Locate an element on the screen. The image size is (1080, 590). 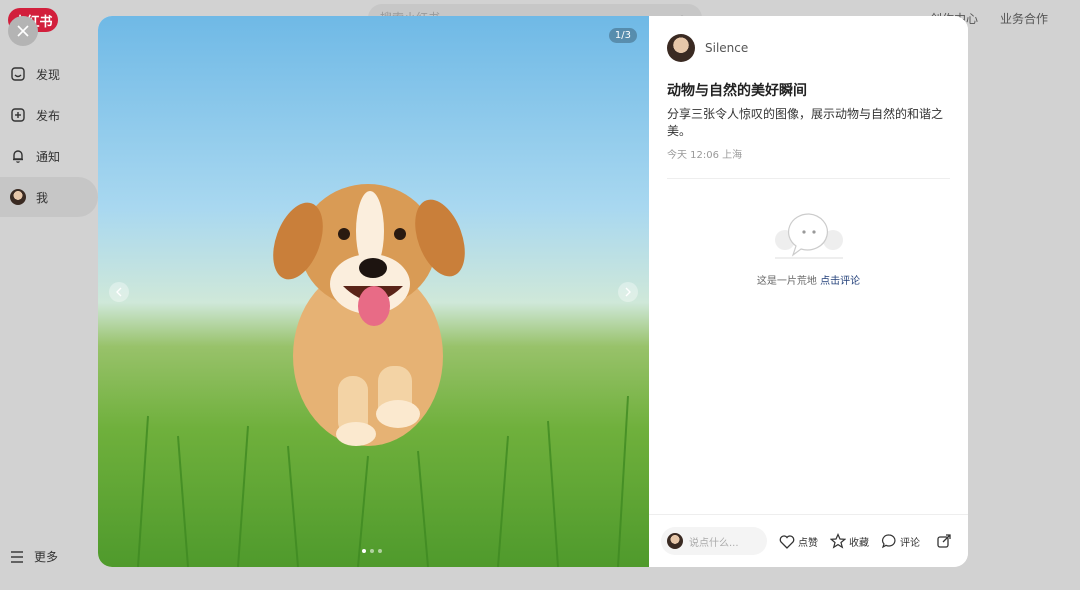
like-button: 点赞 is located at coordinates (798, 541).